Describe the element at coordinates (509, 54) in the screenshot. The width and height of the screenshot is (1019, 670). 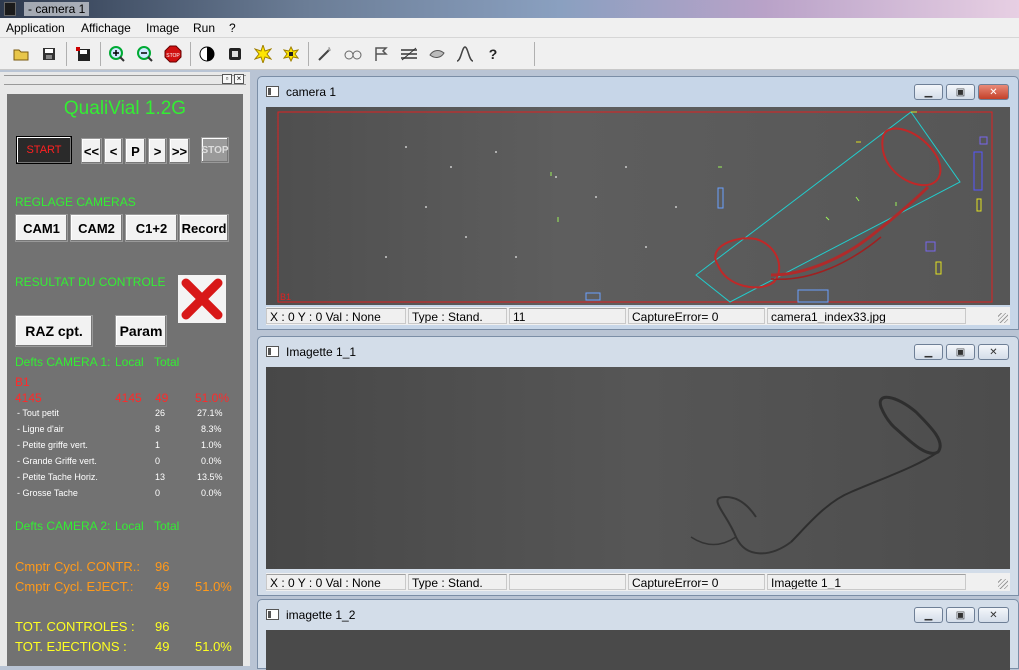
I see `toolbar: STOP ?` at that location.